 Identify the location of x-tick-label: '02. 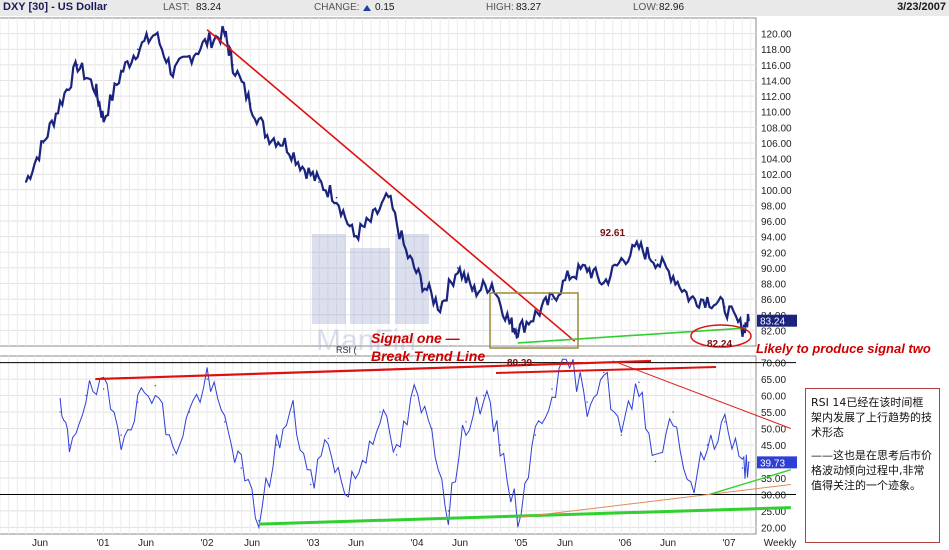
(206, 543).